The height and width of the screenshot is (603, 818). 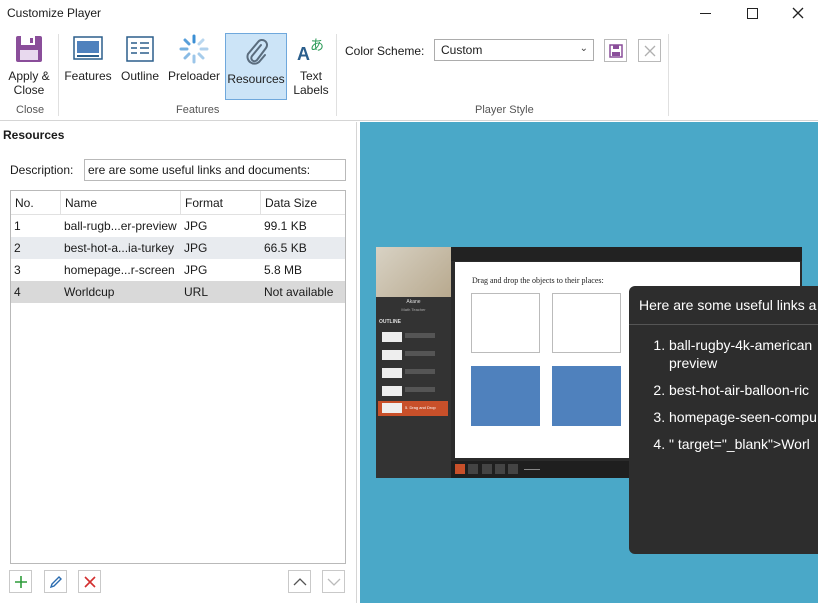 I want to click on window-title: Customize Player, so click(x=54, y=13).